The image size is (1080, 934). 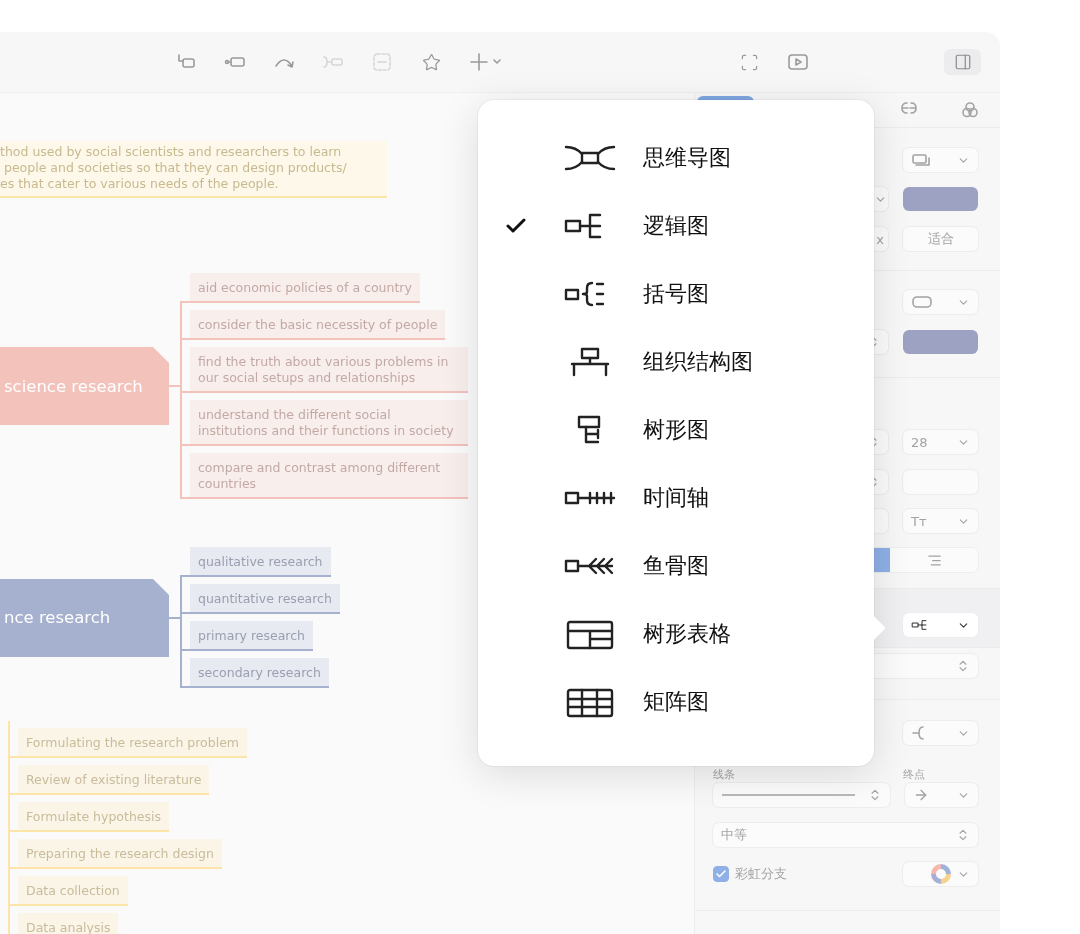 I want to click on align-button, so click(x=934, y=560).